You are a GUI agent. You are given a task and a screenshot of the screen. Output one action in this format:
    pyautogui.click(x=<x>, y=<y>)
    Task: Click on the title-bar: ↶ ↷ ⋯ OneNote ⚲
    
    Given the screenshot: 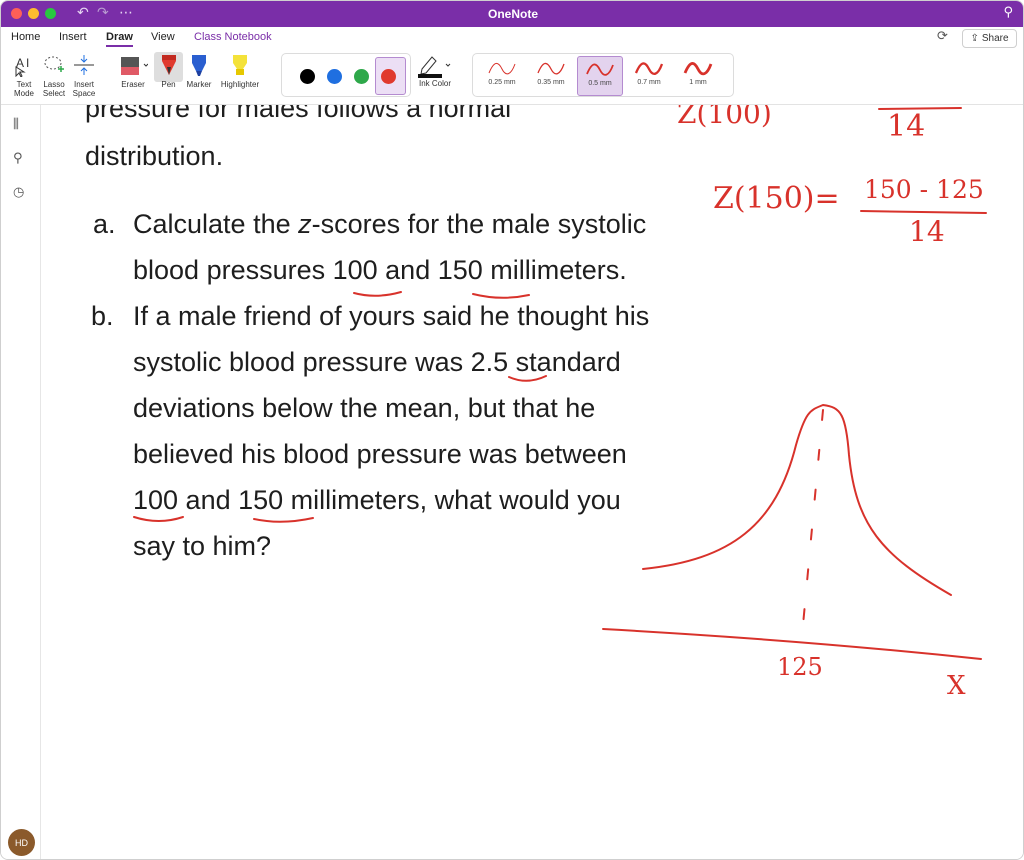 What is the action you would take?
    pyautogui.click(x=512, y=14)
    